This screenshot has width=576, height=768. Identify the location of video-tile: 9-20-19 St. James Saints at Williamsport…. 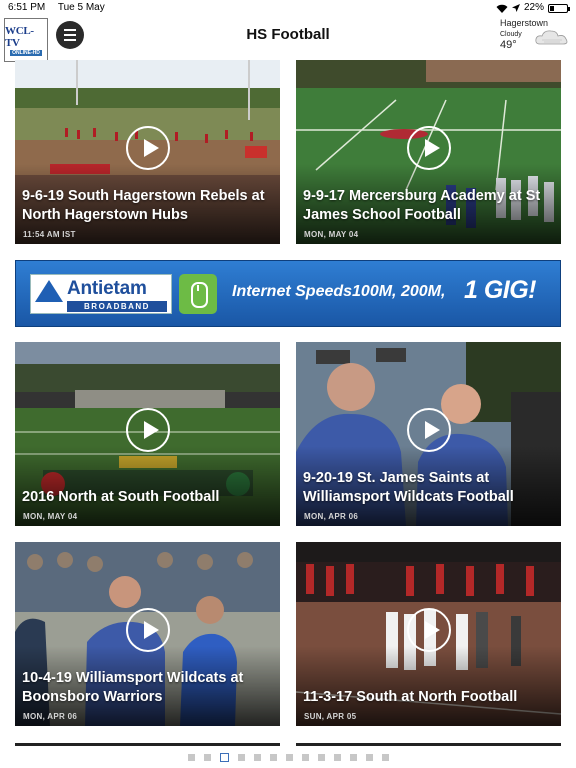
(428, 434).